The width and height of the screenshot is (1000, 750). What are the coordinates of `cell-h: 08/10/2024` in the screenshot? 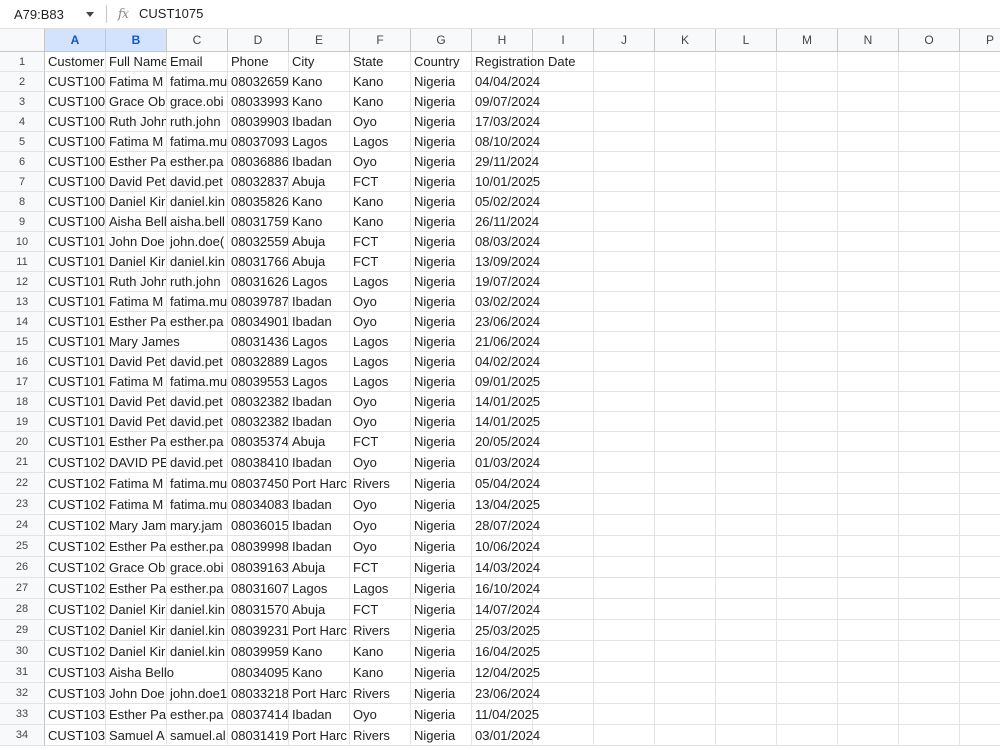 It's located at (506, 142).